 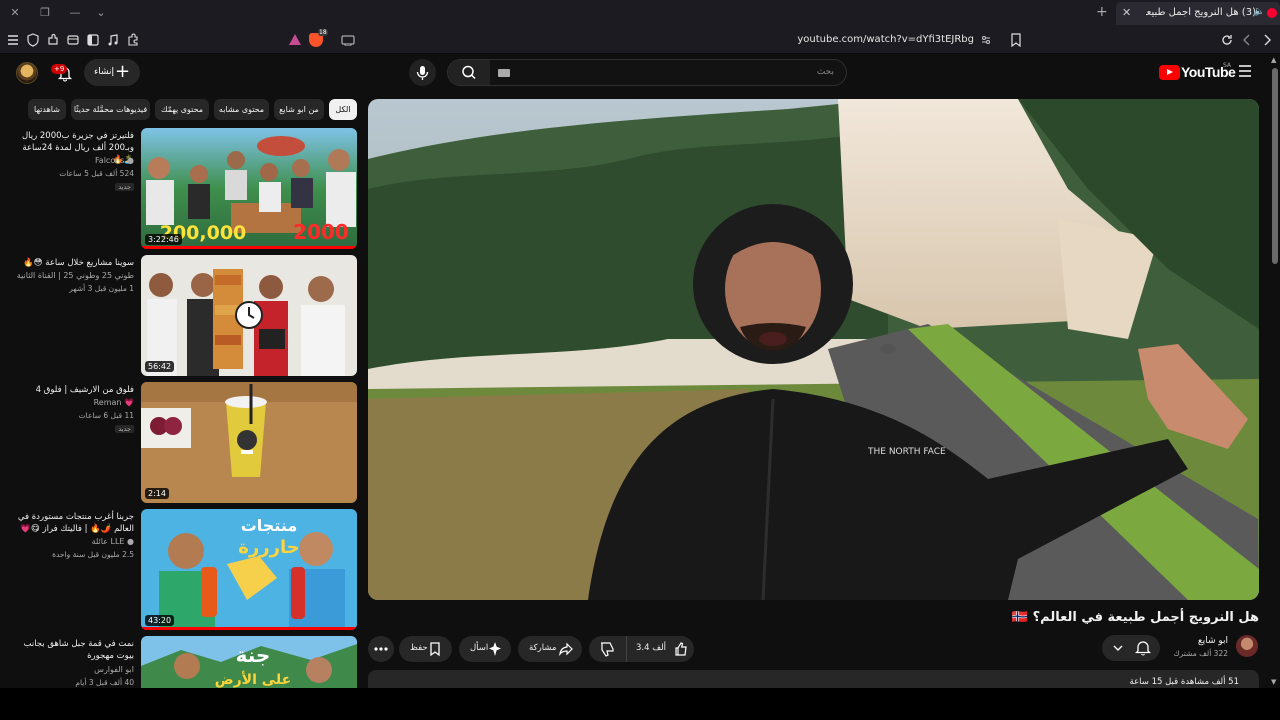 I want to click on thumb-text-products: منتجات, so click(x=269, y=525).